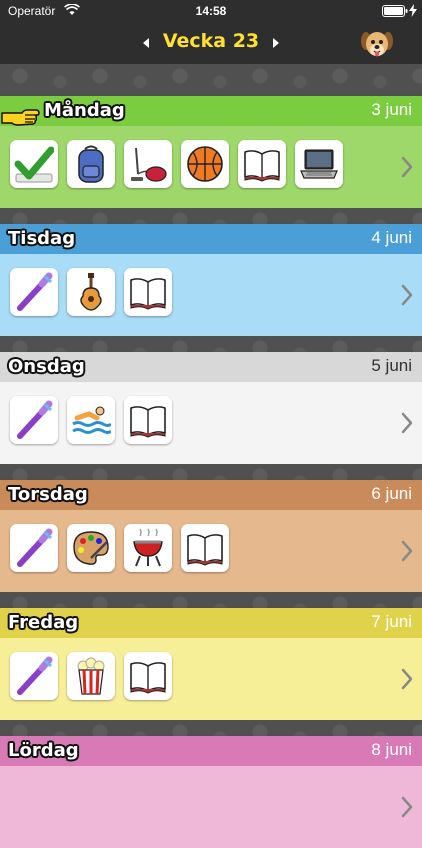  I want to click on day-date: 5 juni, so click(391, 365).